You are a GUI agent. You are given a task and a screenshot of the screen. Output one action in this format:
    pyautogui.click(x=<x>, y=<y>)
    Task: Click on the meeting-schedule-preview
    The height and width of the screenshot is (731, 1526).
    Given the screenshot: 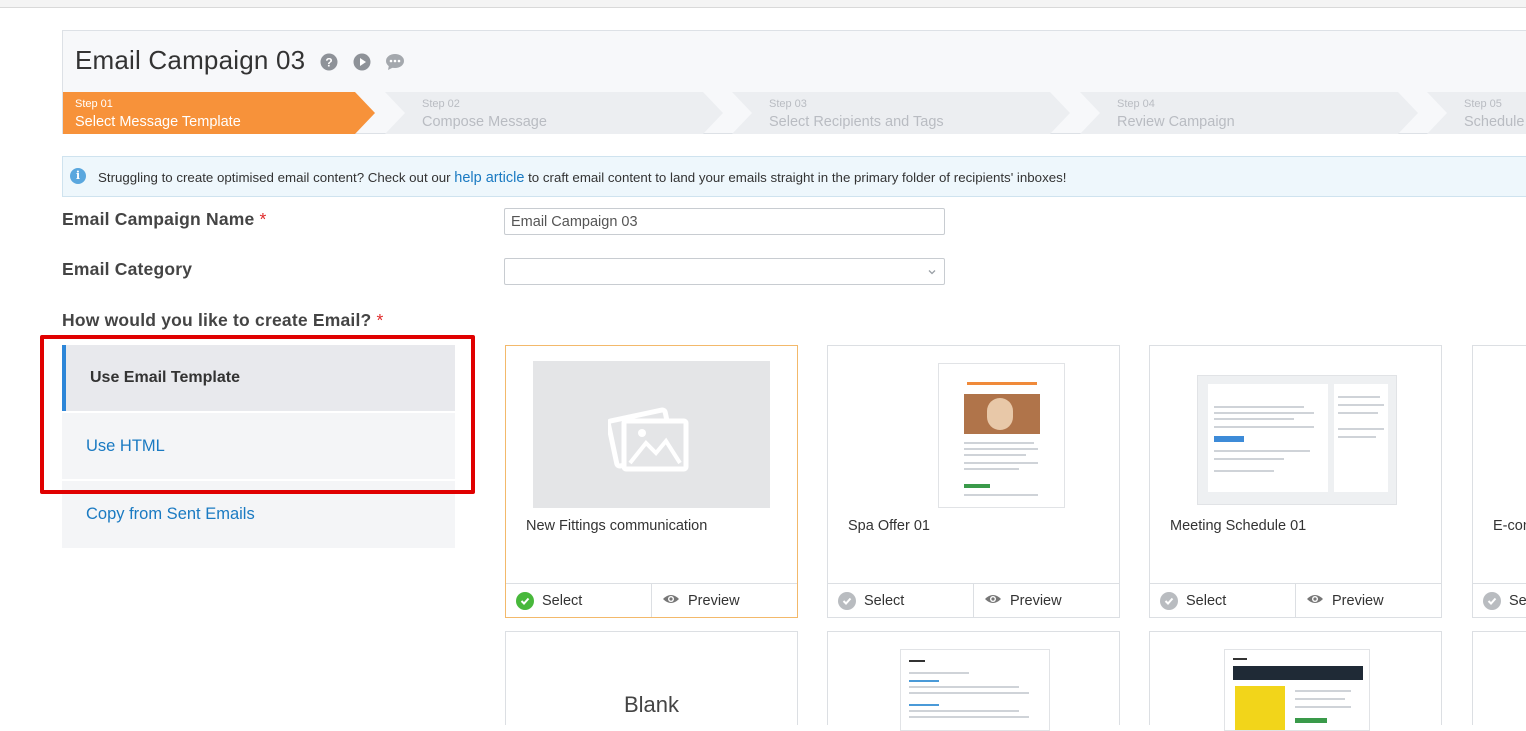 What is the action you would take?
    pyautogui.click(x=1297, y=440)
    